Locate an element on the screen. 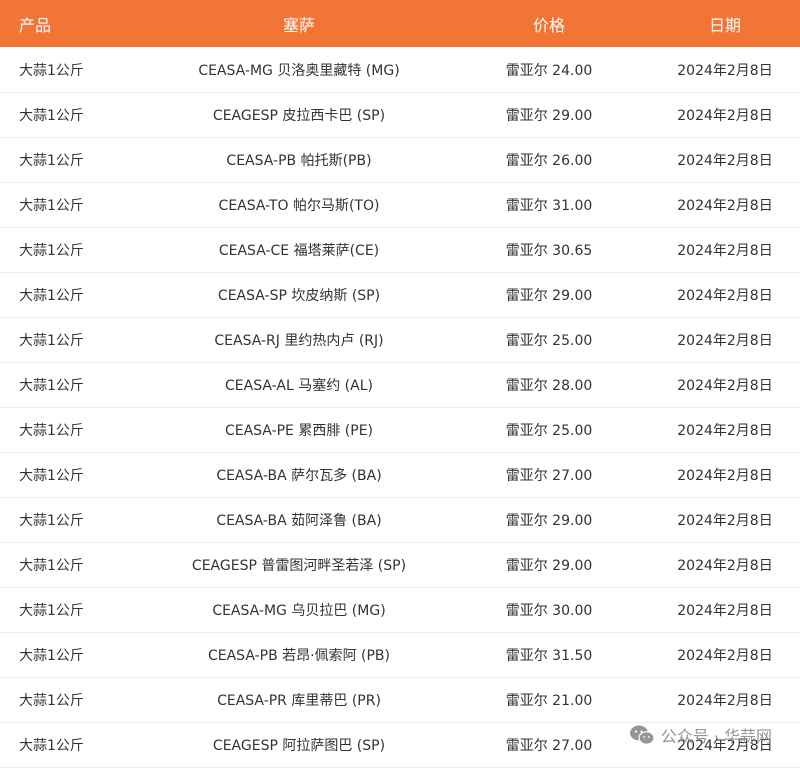 The height and width of the screenshot is (768, 800). cell-ceasa: CEASA-SP 坎皮纳斯 (SP) is located at coordinates (299, 295).